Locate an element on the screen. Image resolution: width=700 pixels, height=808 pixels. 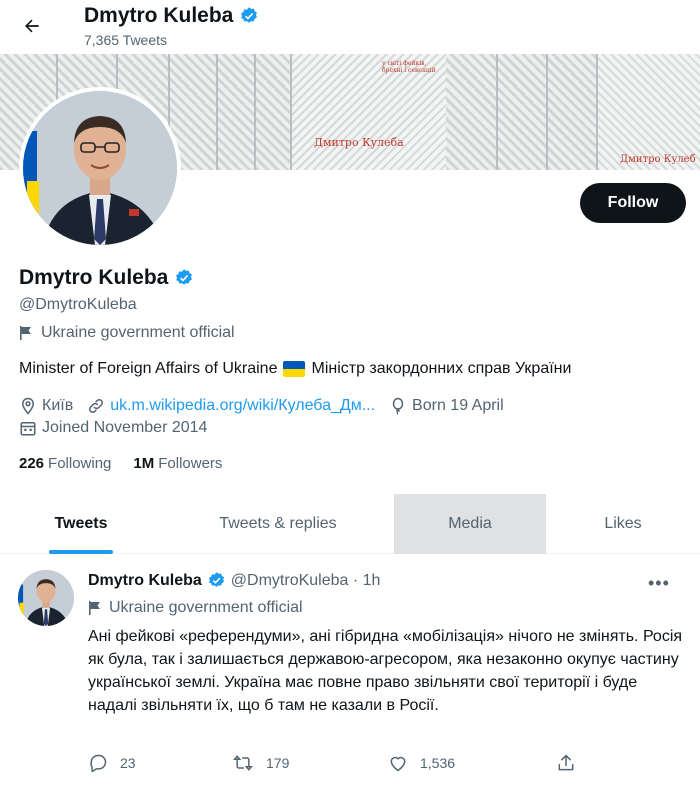
profile-handle: @DmytroKuleba is located at coordinates (78, 304).